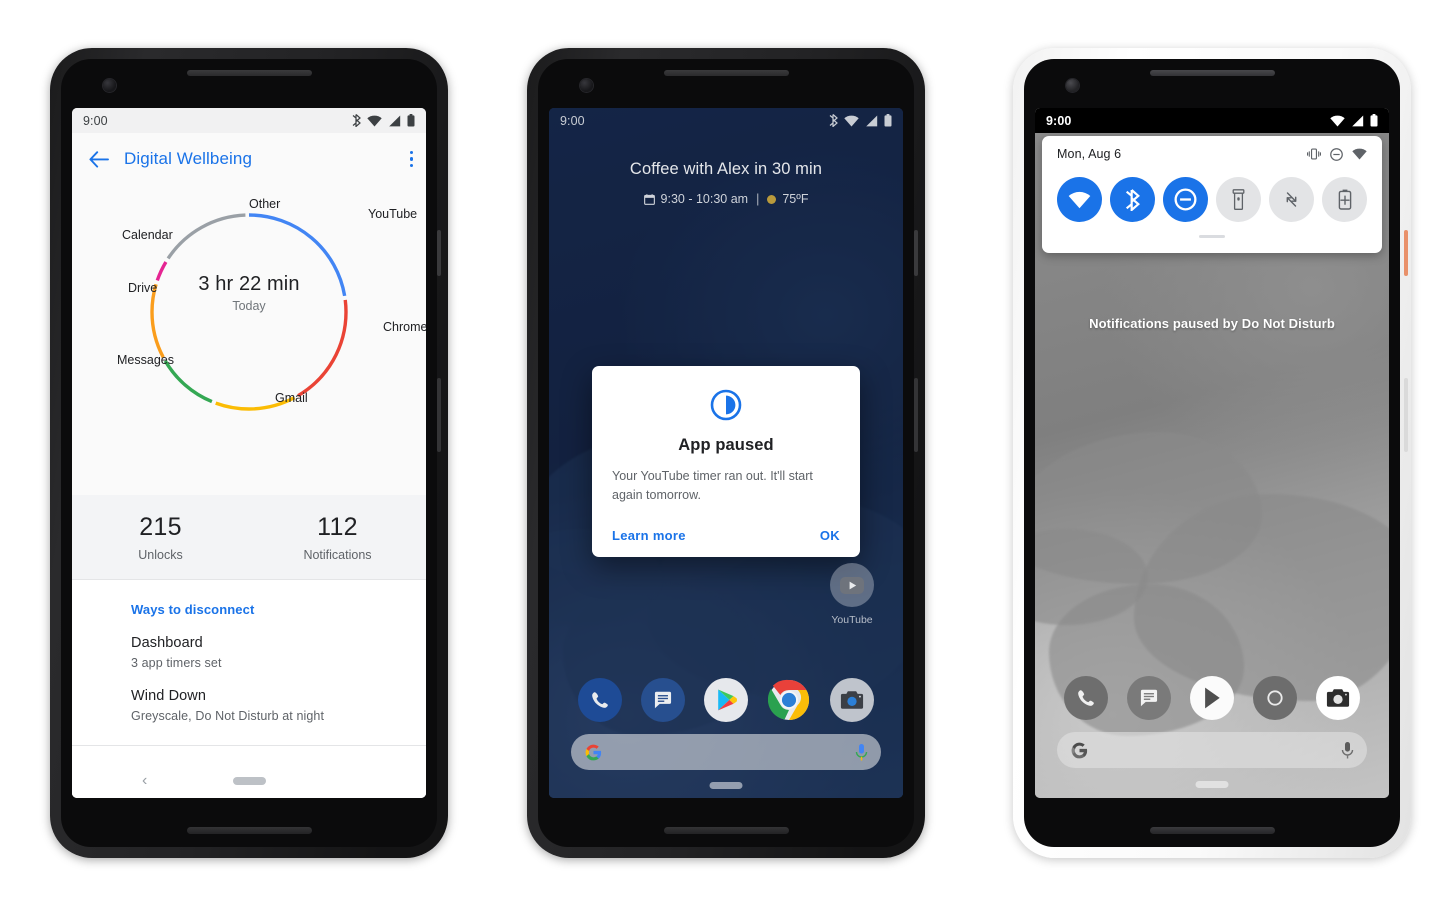 The image size is (1450, 904). What do you see at coordinates (249, 830) in the screenshot?
I see `bottom-speaker` at bounding box center [249, 830].